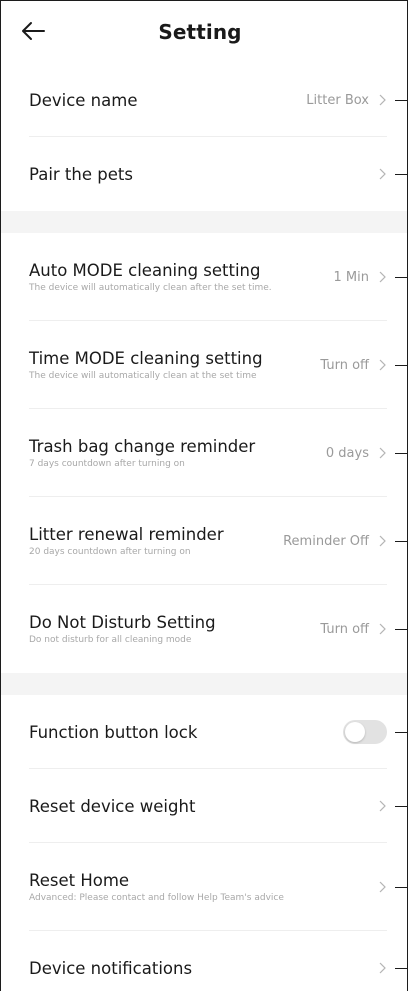 The height and width of the screenshot is (991, 408). What do you see at coordinates (146, 358) in the screenshot?
I see `setting-label: Time MODE cleaning setting` at bounding box center [146, 358].